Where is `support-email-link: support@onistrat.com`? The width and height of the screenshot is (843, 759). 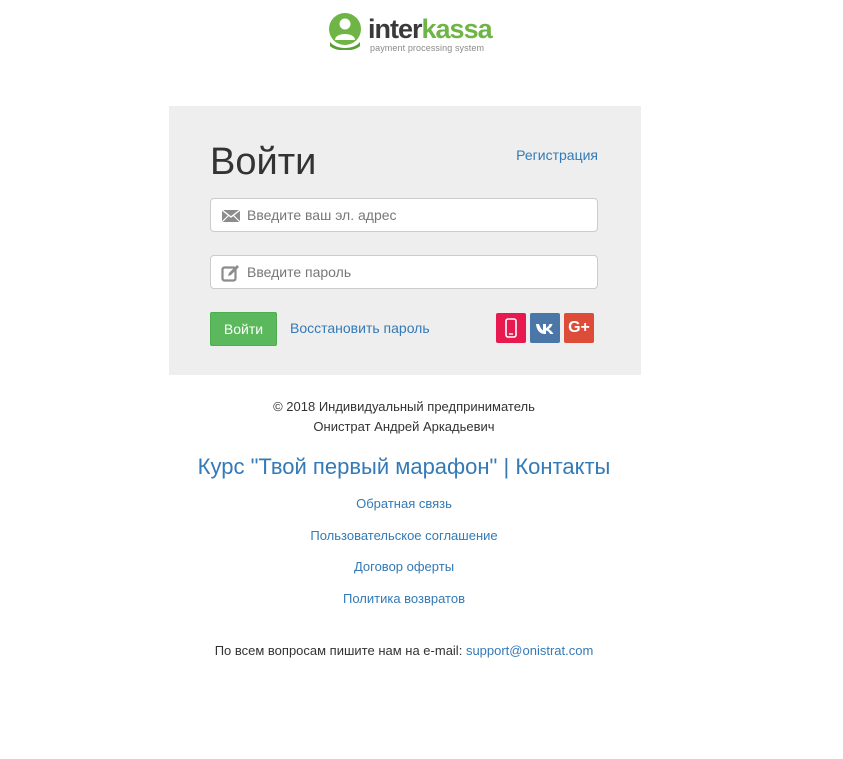 support-email-link: support@onistrat.com is located at coordinates (529, 650).